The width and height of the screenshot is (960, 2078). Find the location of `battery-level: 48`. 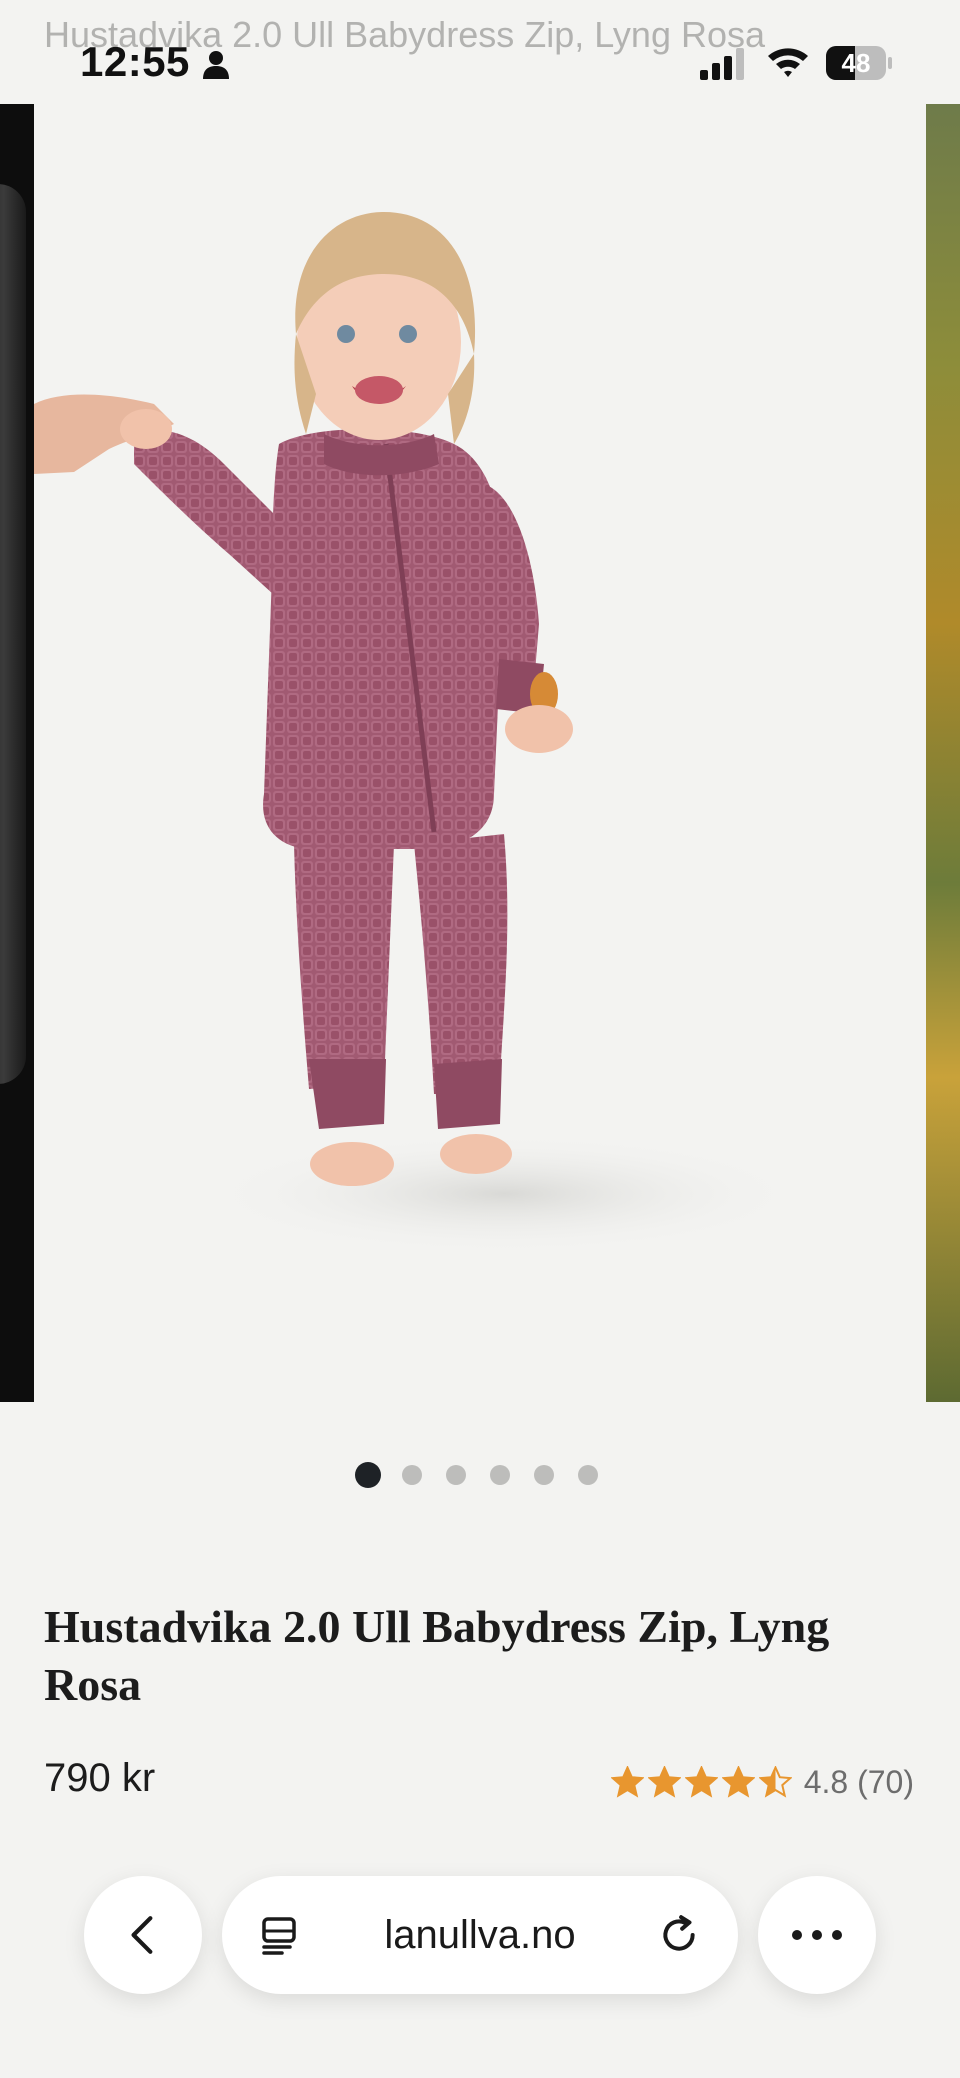

battery-level: 48 is located at coordinates (856, 63).